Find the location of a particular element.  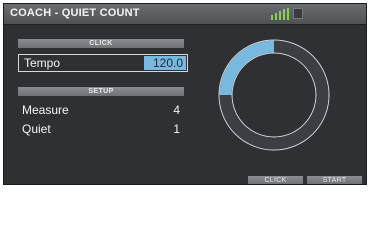

quiet-count-donut is located at coordinates (274, 95).